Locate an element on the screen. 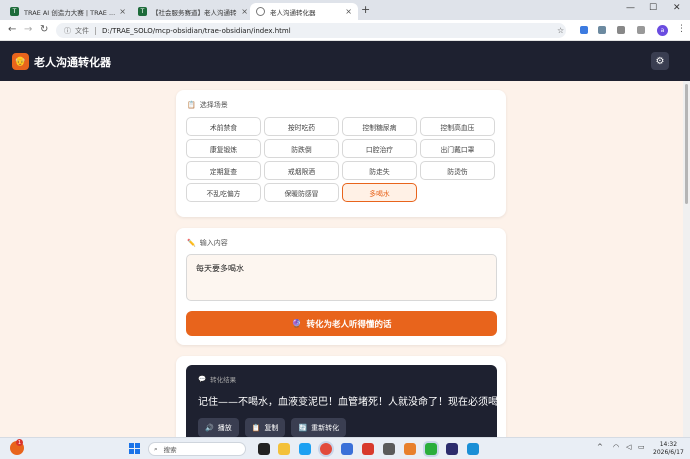 The height and width of the screenshot is (459, 690). wifi-icon: ◠ is located at coordinates (616, 447).